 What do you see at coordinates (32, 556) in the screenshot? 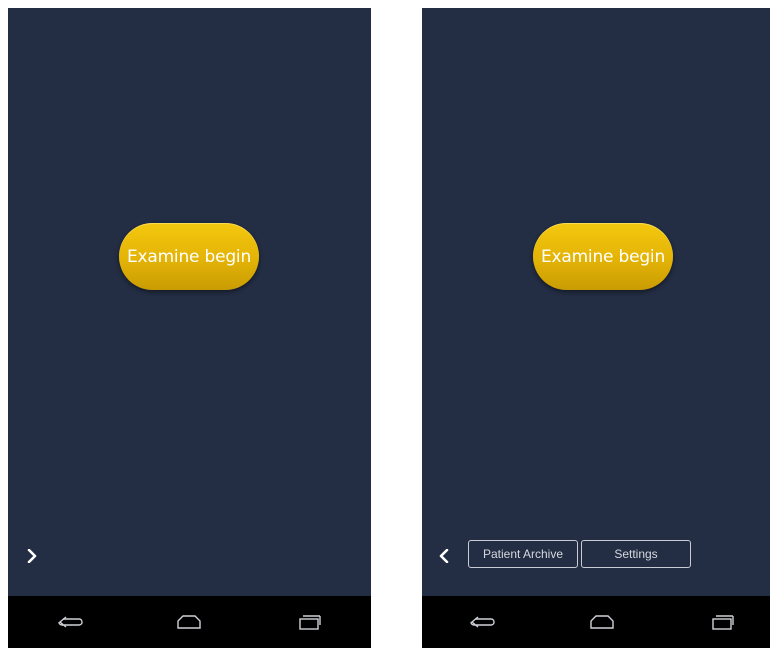
I see `chevron-right-icon` at bounding box center [32, 556].